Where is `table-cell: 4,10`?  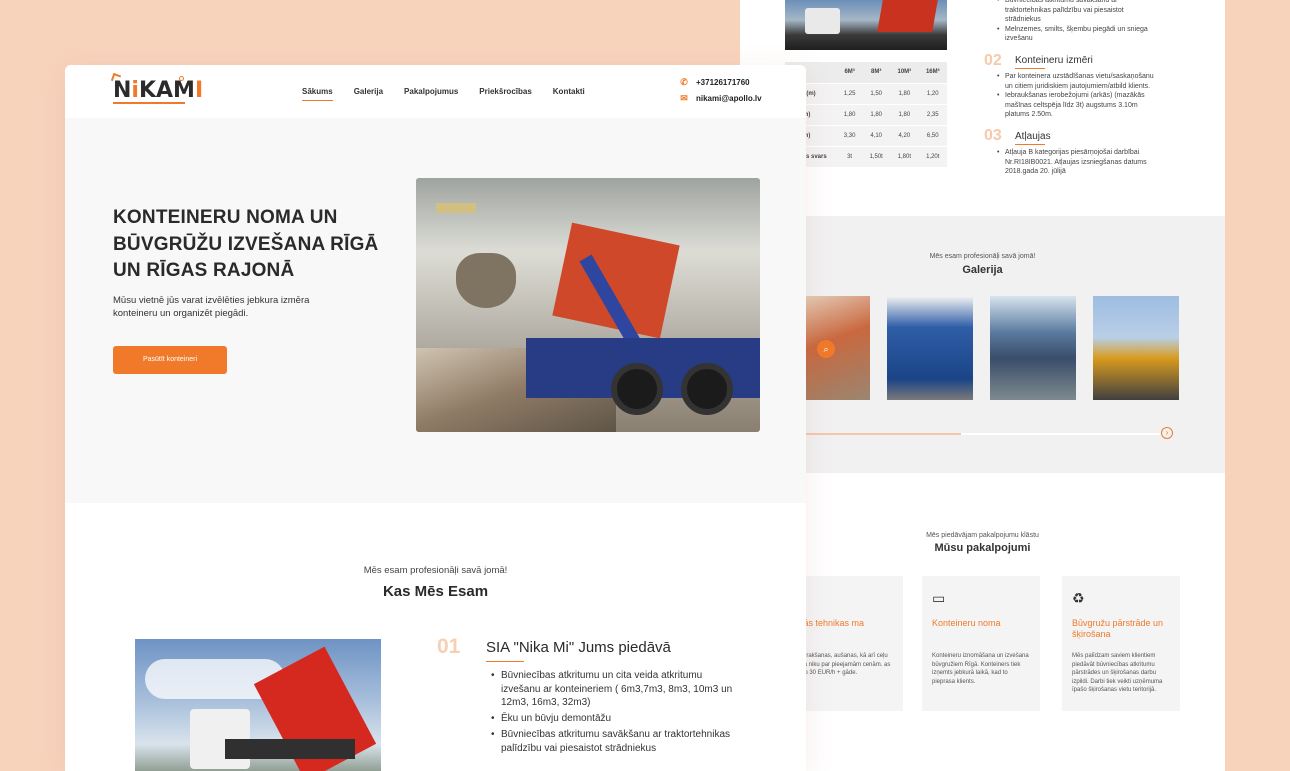 table-cell: 4,10 is located at coordinates (876, 136).